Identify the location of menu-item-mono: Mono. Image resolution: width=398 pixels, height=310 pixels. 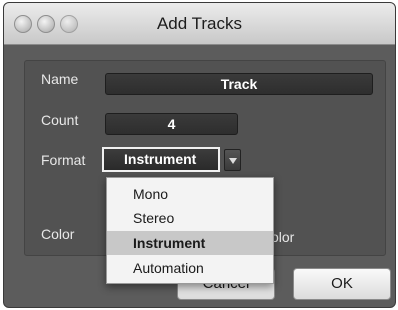
(190, 194).